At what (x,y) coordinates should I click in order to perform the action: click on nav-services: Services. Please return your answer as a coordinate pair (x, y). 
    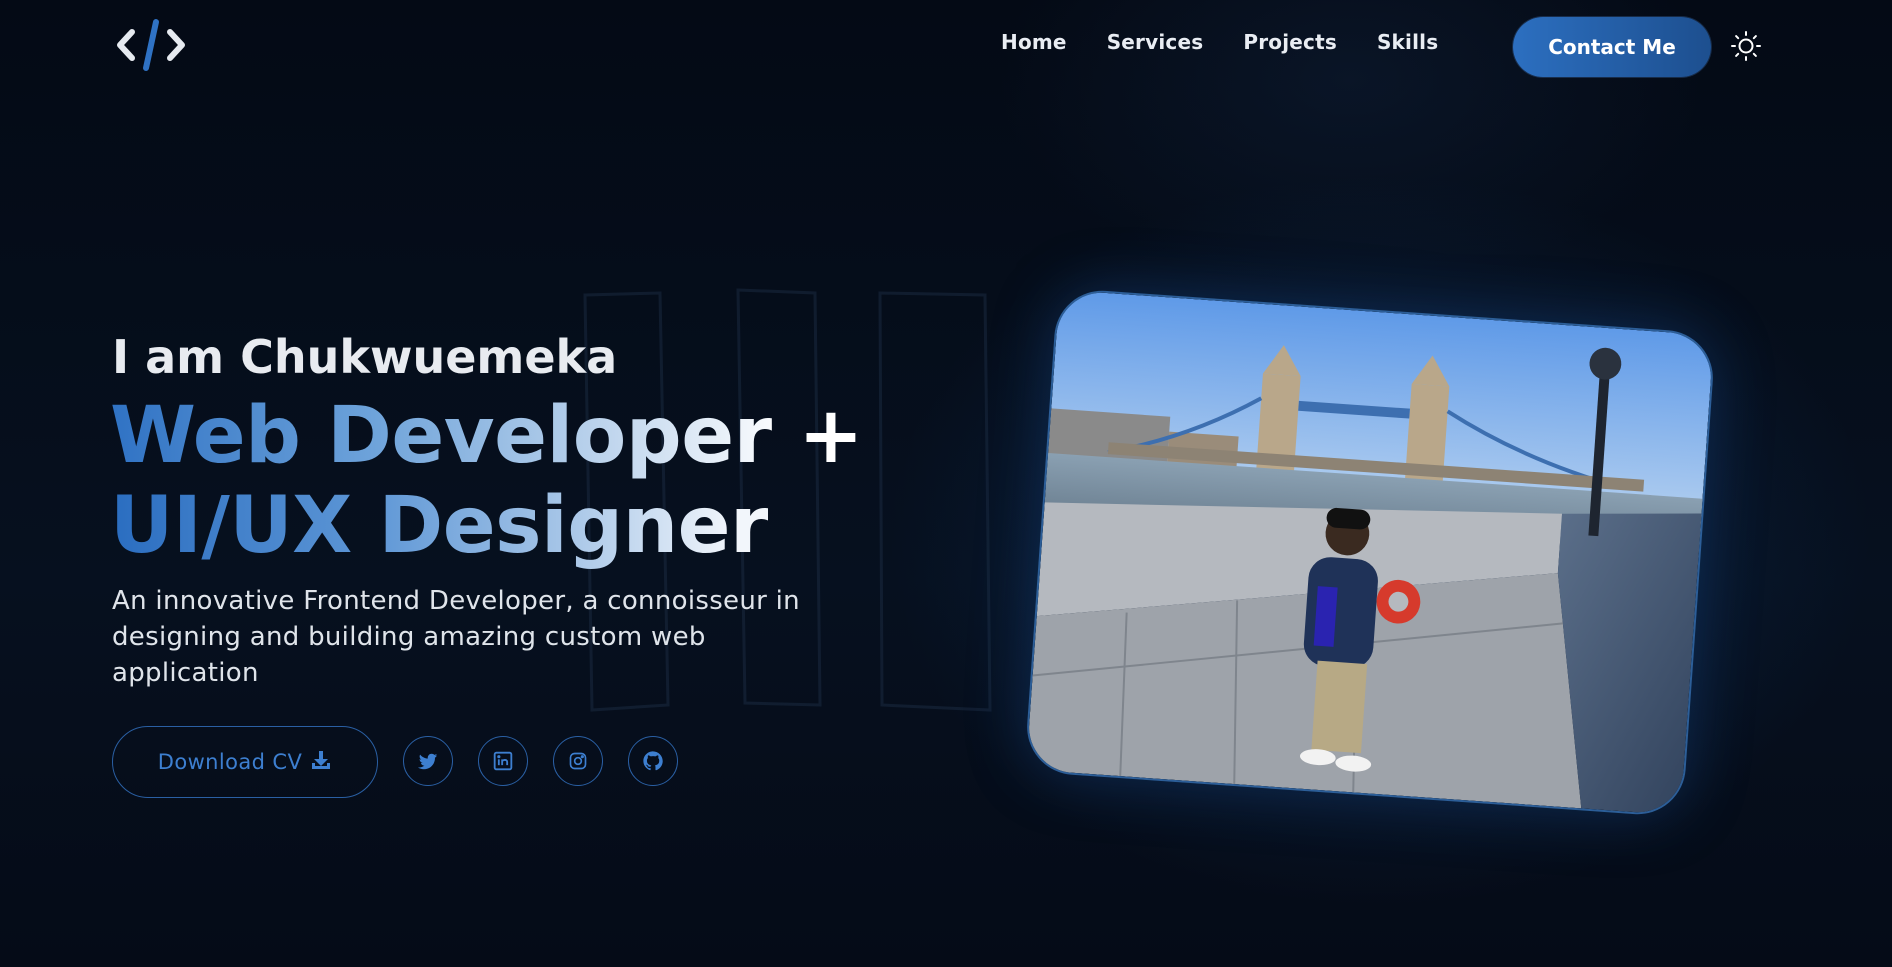
    Looking at the image, I should click on (1155, 42).